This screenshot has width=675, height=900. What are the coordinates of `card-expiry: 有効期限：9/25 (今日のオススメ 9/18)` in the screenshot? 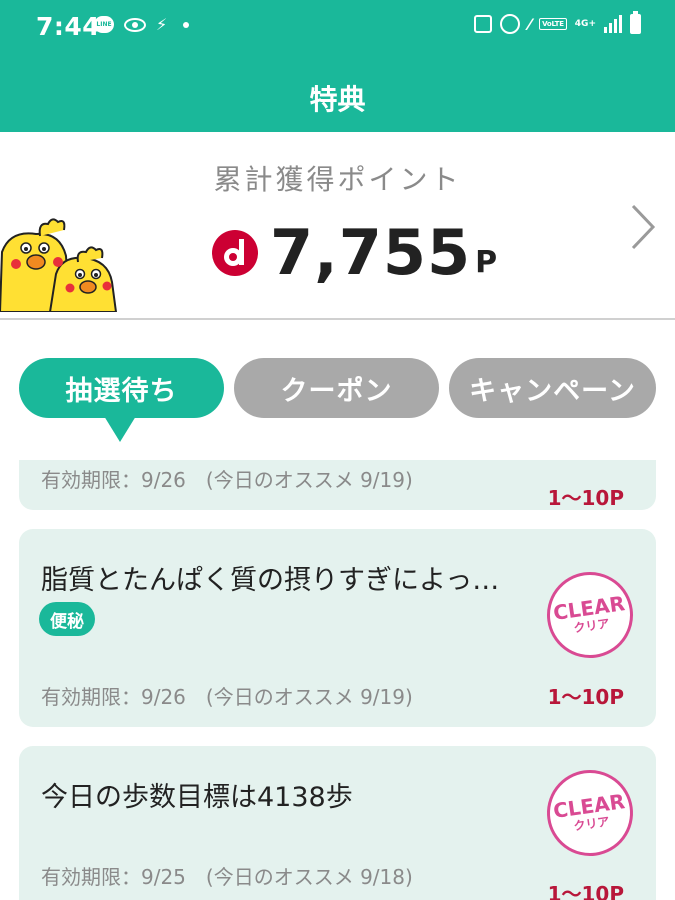 It's located at (227, 877).